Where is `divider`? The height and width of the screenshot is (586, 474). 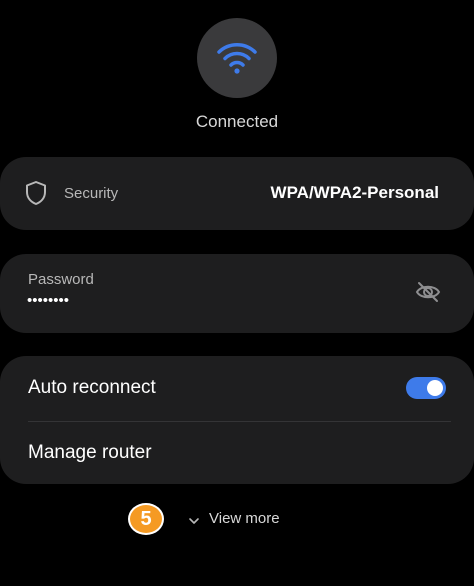 divider is located at coordinates (239, 421).